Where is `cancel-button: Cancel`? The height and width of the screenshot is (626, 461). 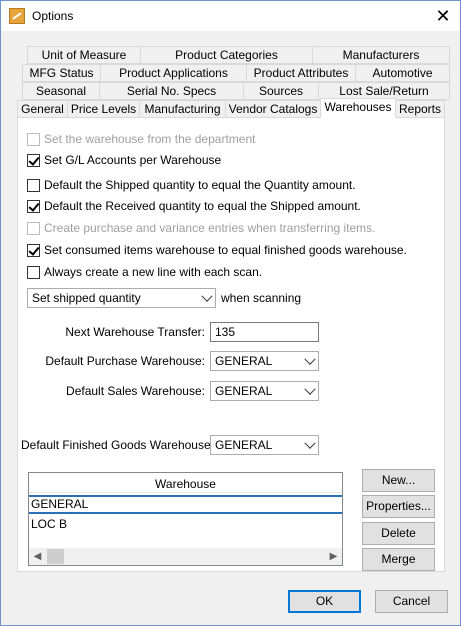 cancel-button: Cancel is located at coordinates (411, 601).